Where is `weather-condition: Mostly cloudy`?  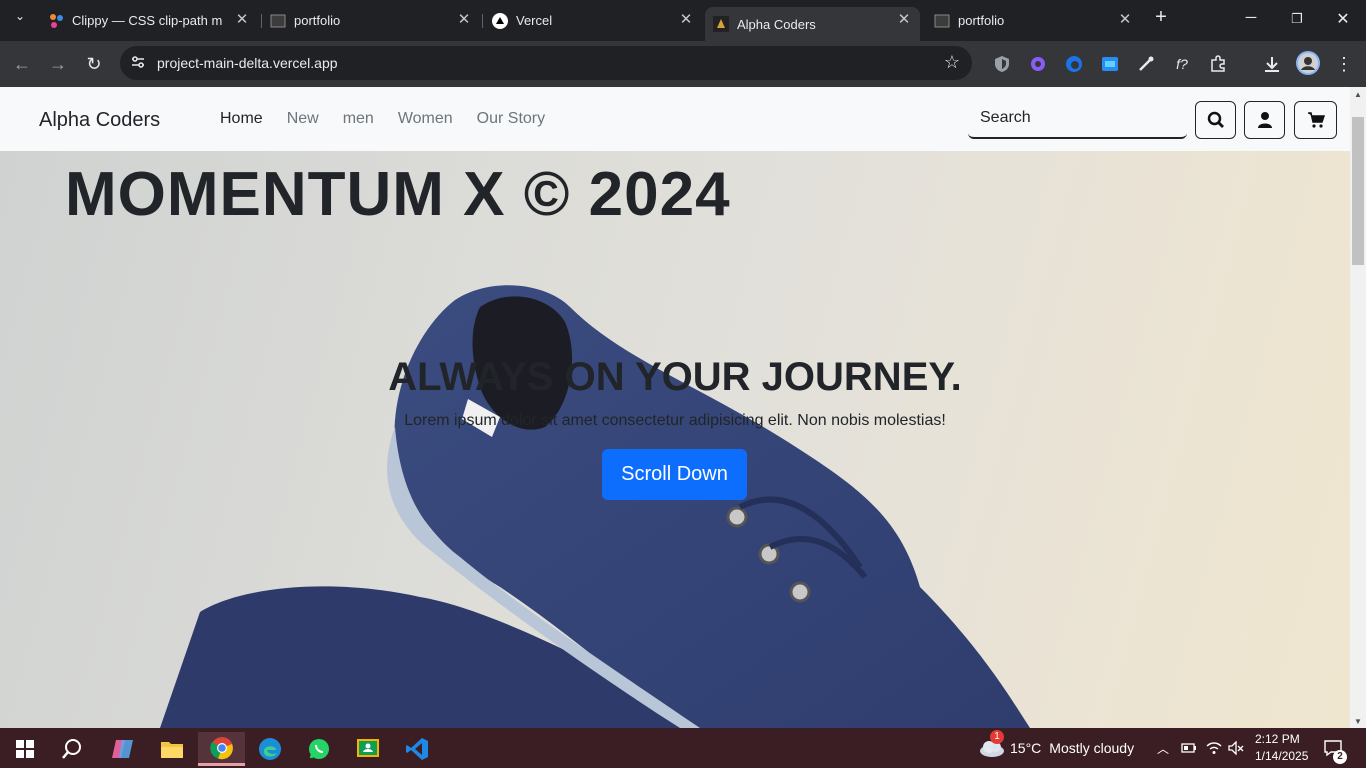 weather-condition: Mostly cloudy is located at coordinates (1092, 748).